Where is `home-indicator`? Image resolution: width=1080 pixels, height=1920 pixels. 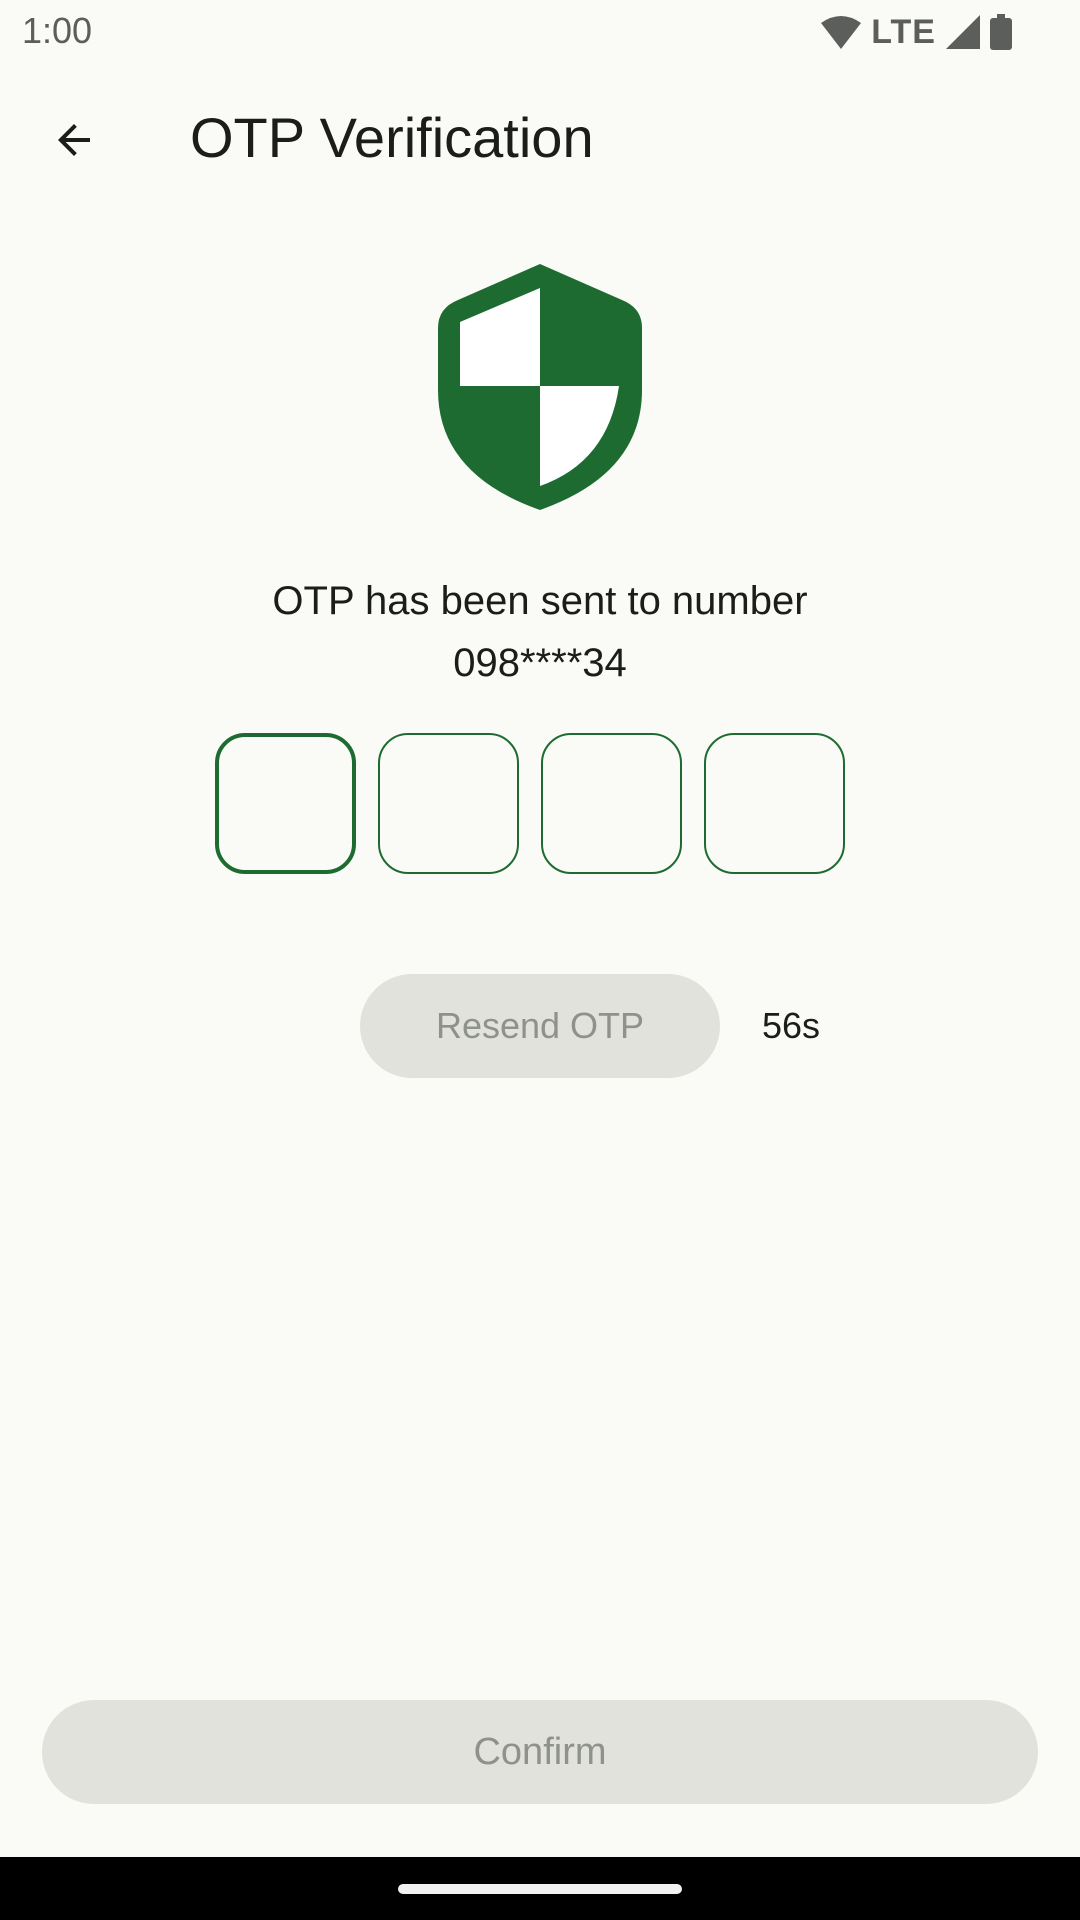 home-indicator is located at coordinates (540, 1889).